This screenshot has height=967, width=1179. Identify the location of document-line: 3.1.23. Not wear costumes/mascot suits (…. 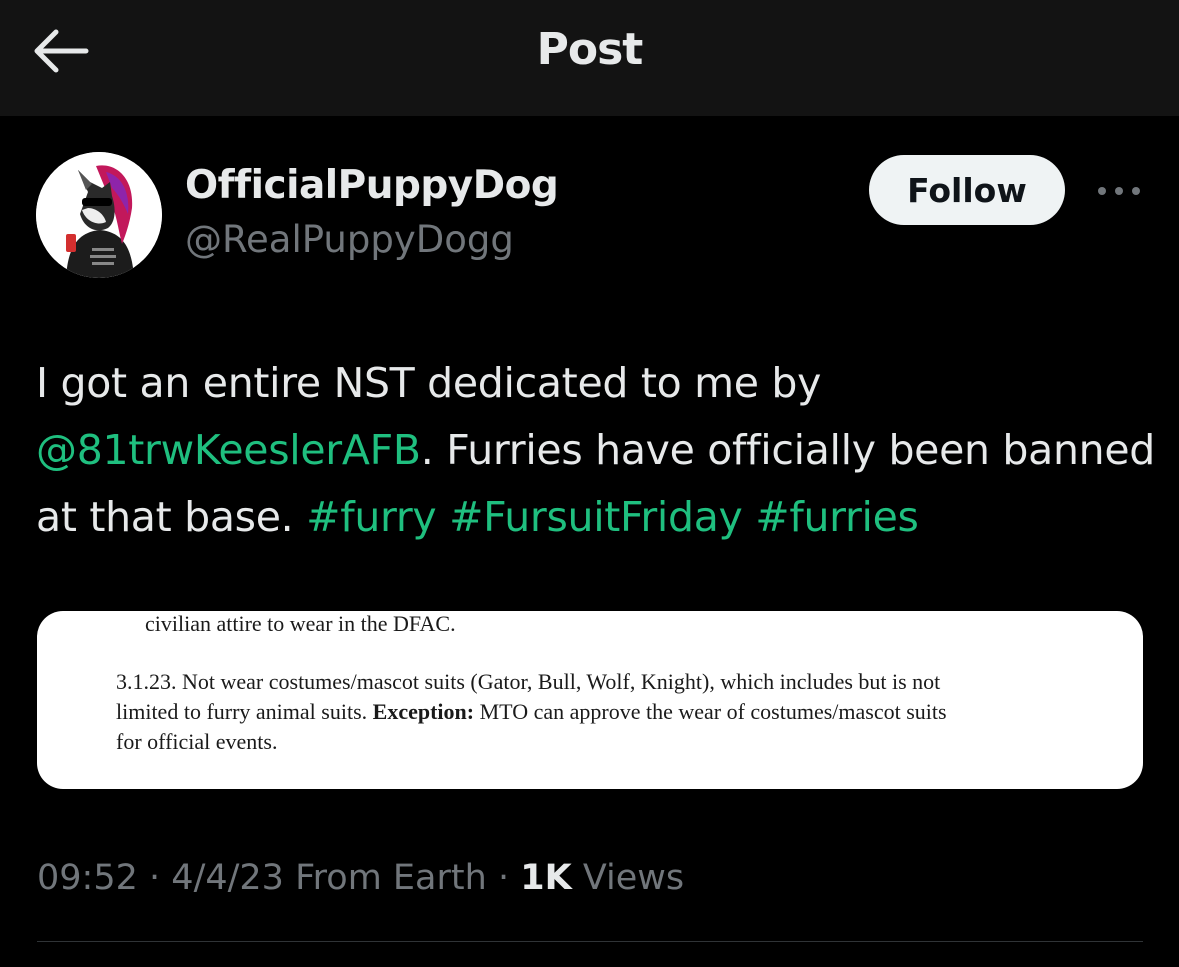
(528, 681).